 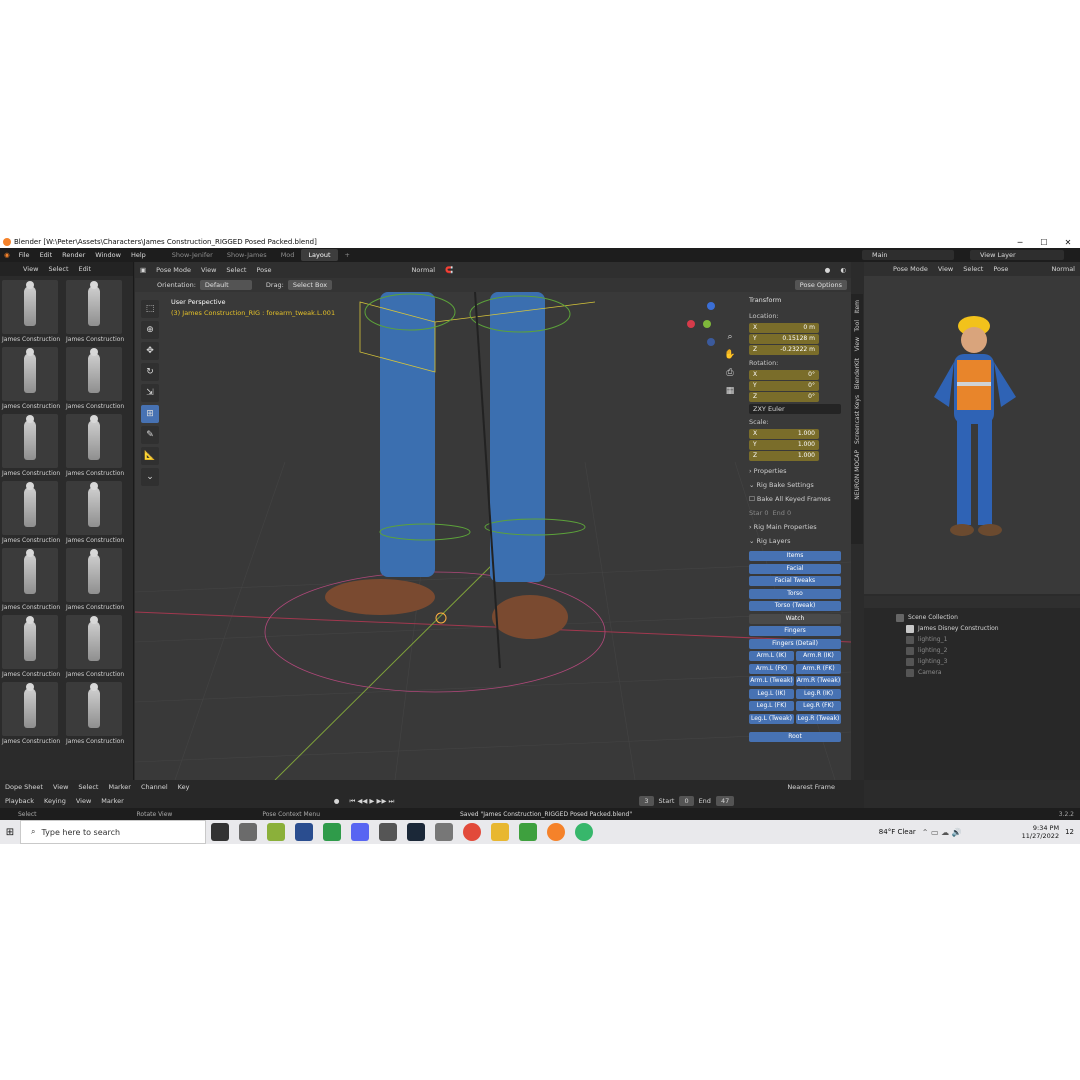 I want to click on grid-icon: ▦, so click(x=730, y=391).